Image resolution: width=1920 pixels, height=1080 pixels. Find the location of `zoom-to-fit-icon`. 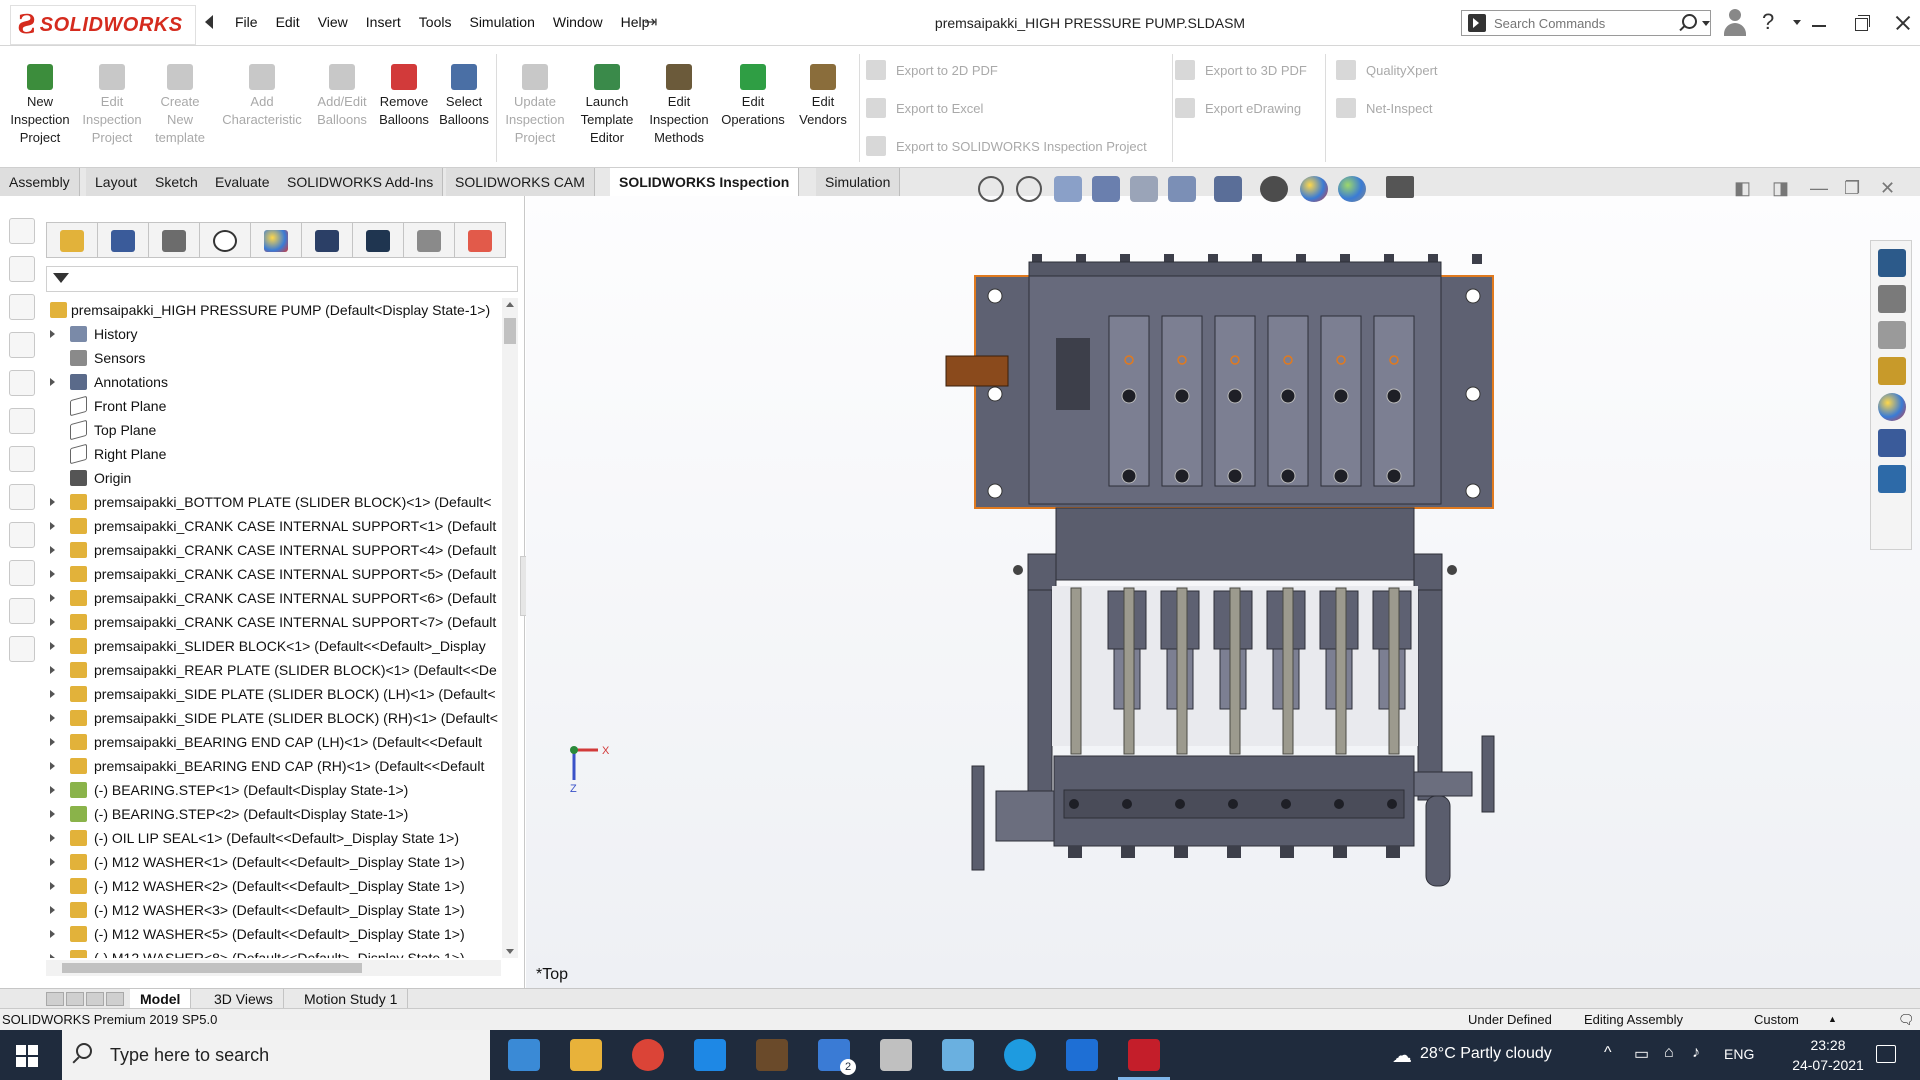

zoom-to-fit-icon is located at coordinates (991, 189).